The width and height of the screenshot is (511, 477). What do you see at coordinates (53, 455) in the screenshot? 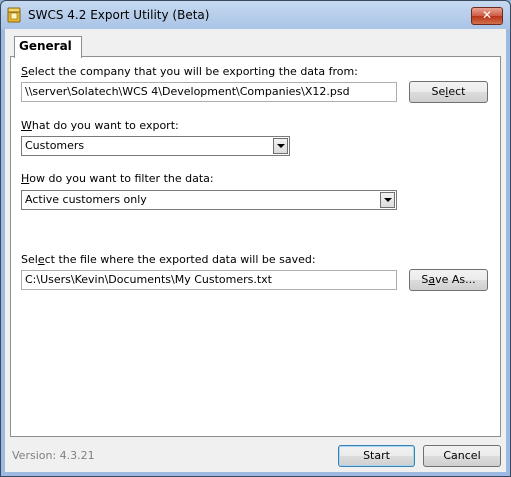
I see `version-label: Version: 4.3.21` at bounding box center [53, 455].